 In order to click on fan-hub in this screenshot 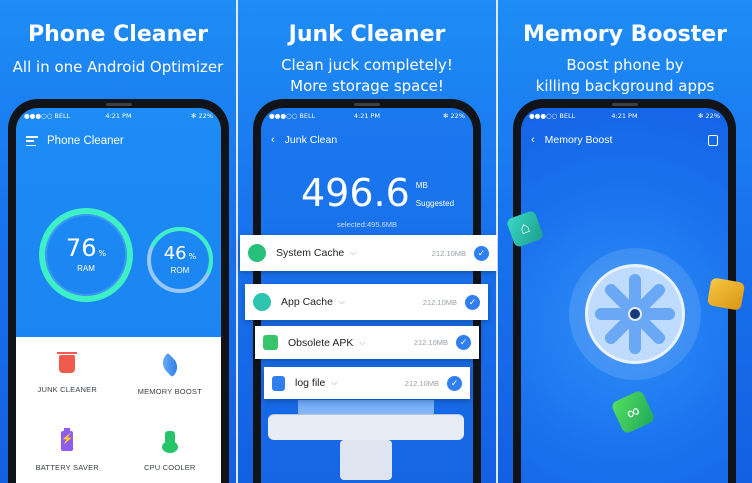, I will do `click(635, 314)`.